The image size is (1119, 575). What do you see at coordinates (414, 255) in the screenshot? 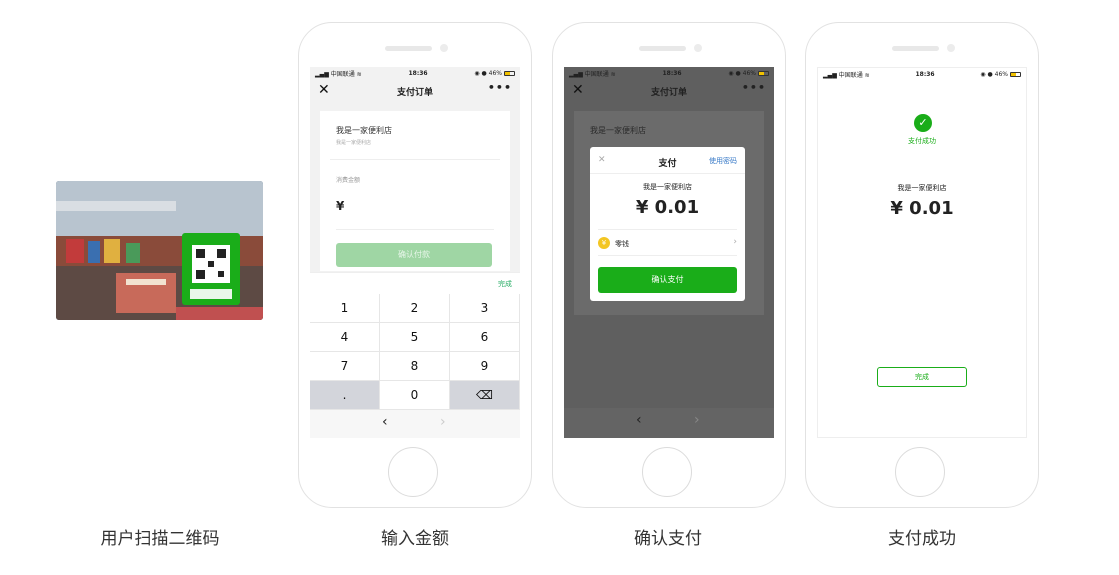
I see `confirm-payment-button: 确认付款` at bounding box center [414, 255].